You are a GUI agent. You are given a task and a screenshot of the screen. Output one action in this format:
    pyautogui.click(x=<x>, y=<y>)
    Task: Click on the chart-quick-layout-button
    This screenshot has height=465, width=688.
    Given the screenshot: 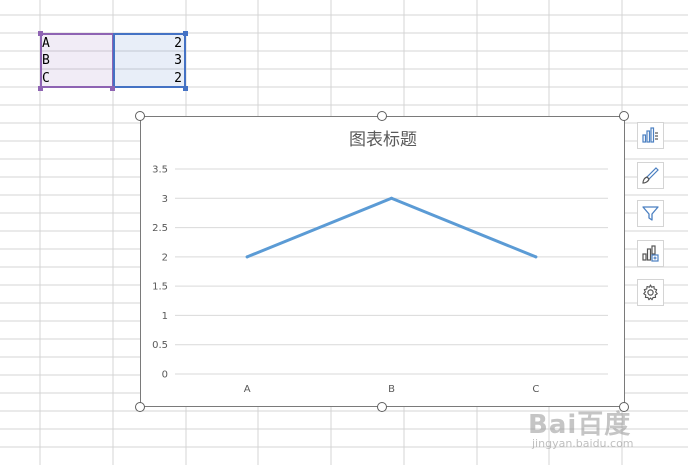 What is the action you would take?
    pyautogui.click(x=650, y=253)
    